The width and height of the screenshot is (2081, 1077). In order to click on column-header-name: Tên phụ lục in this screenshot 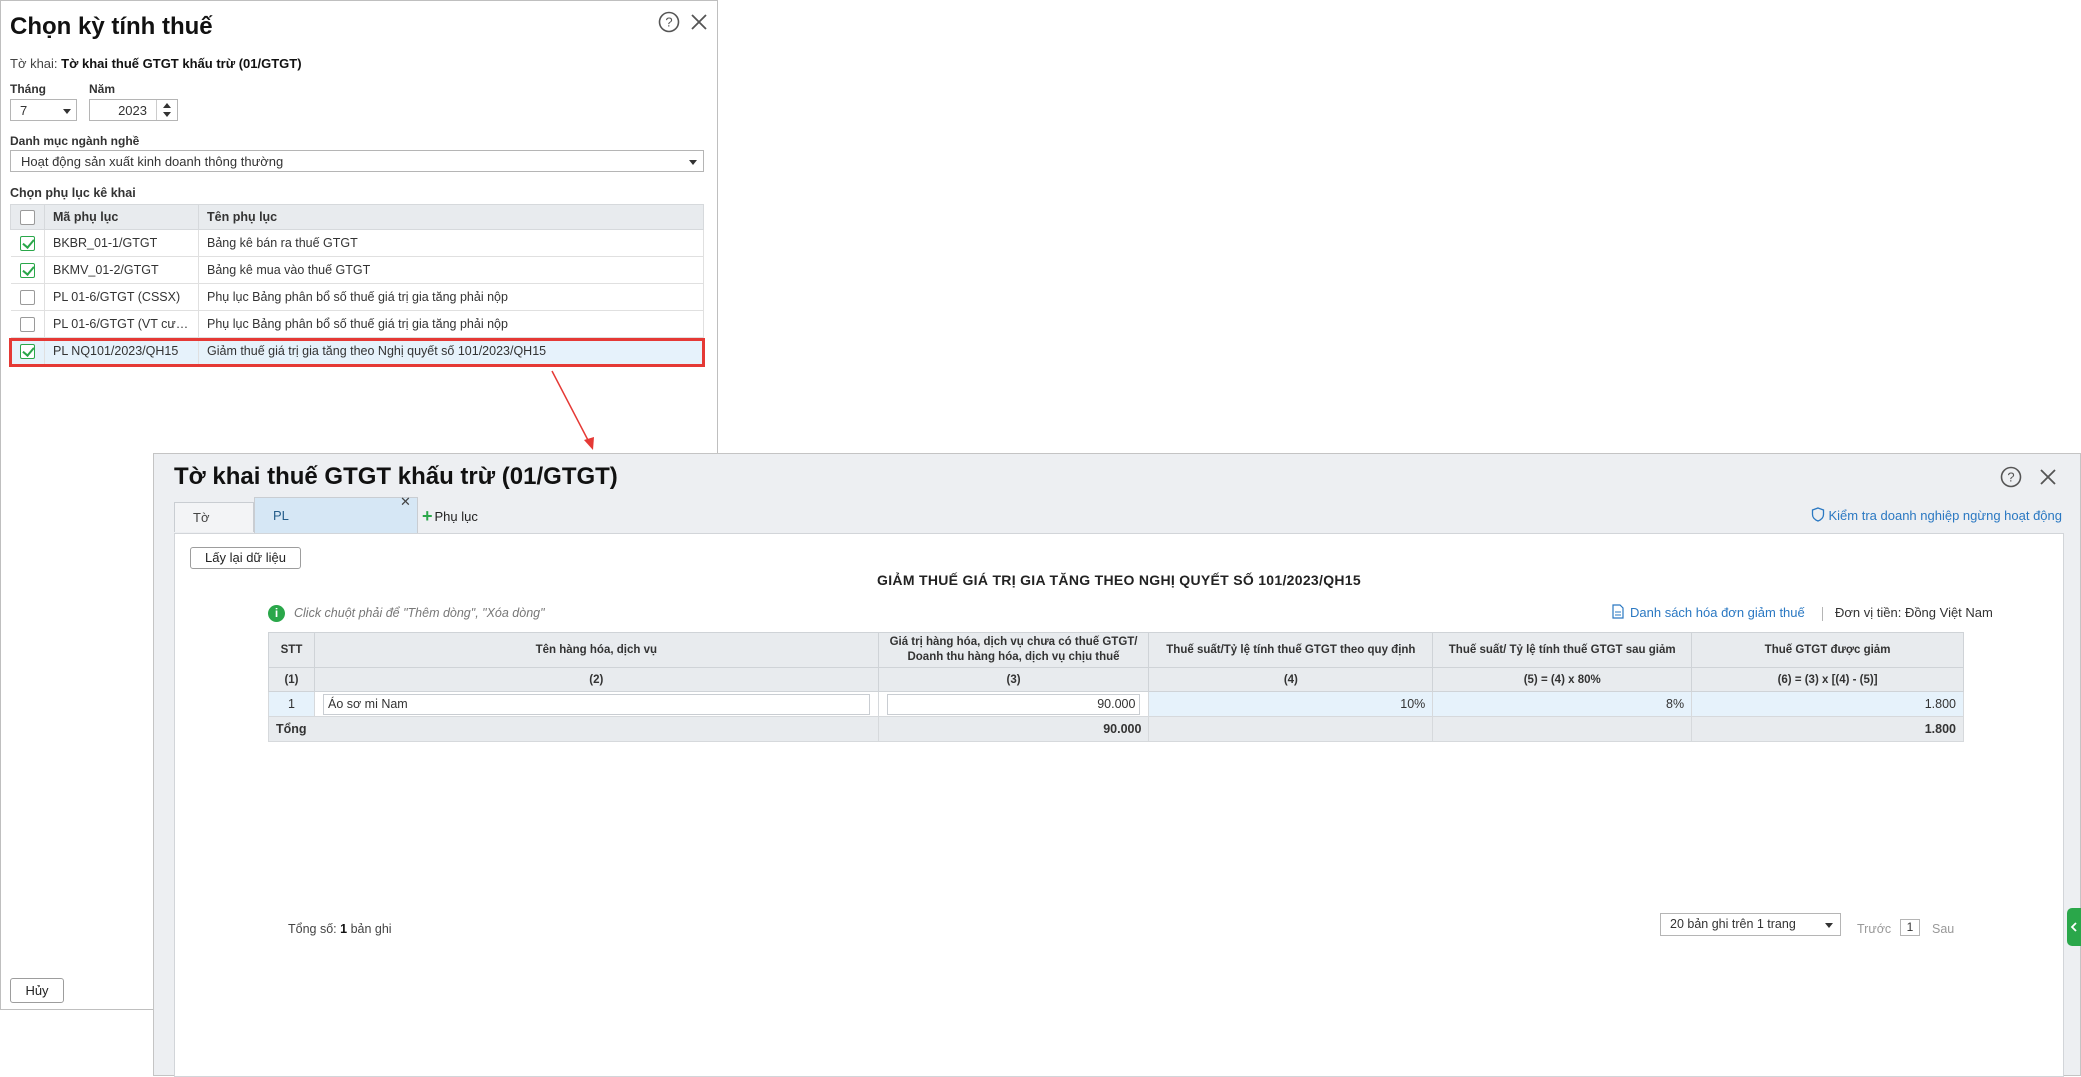, I will do `click(451, 217)`.